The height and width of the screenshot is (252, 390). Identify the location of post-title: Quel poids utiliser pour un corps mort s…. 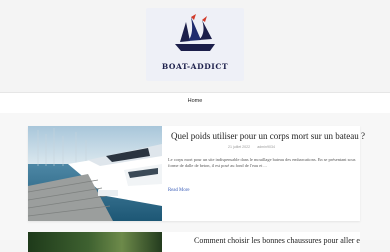
(268, 136).